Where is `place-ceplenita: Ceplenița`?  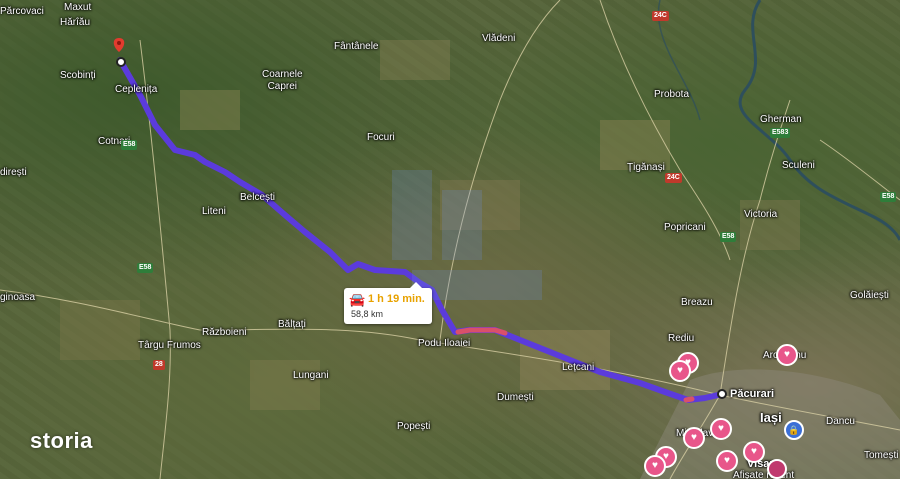 place-ceplenita: Ceplenița is located at coordinates (136, 89).